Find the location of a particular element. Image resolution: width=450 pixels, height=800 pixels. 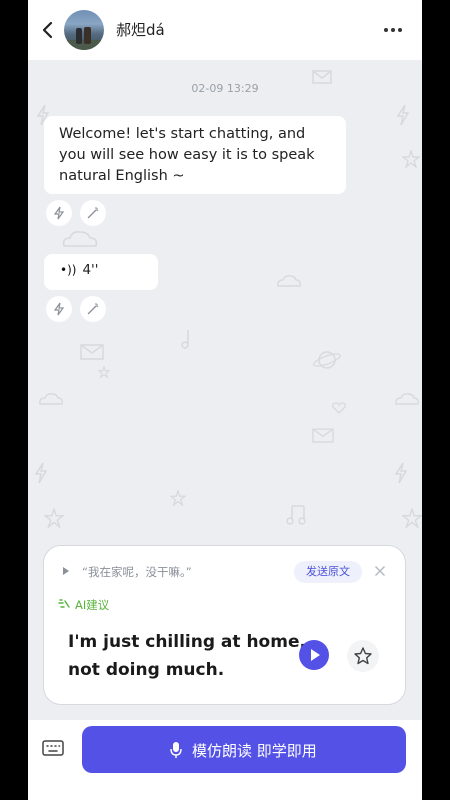

planet-doodle-icon is located at coordinates (327, 360).